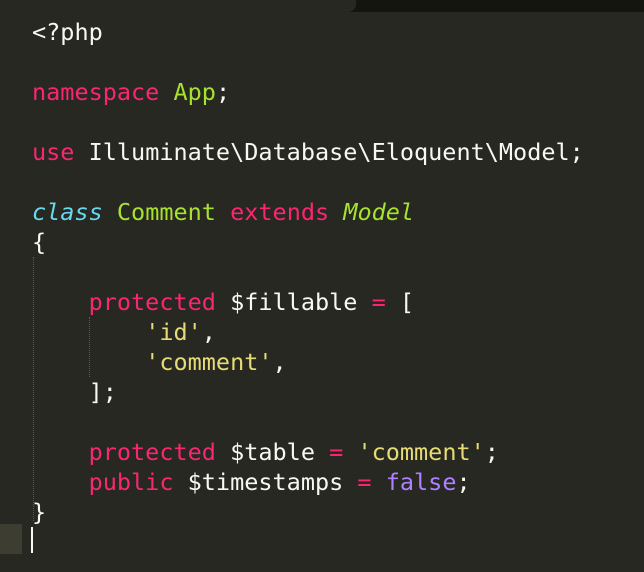 The width and height of the screenshot is (644, 572). Describe the element at coordinates (329, 152) in the screenshot. I see `code-token: Illuminate\Database\Eloquent\Model;` at that location.